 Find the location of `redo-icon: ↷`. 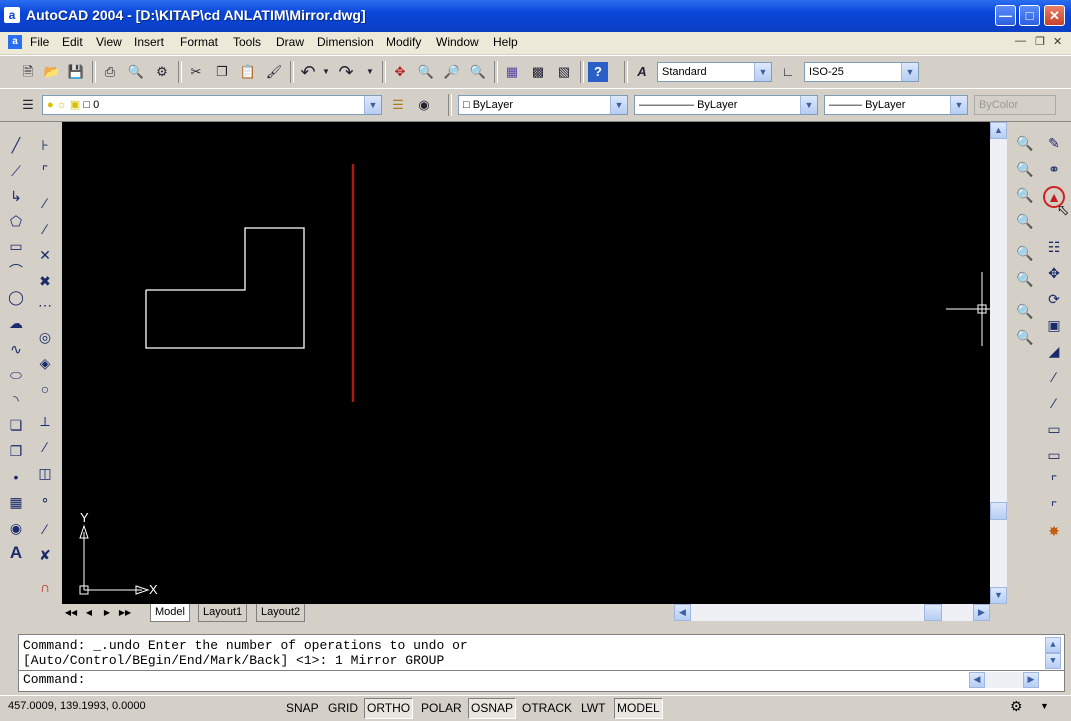

redo-icon: ↷ is located at coordinates (346, 72).